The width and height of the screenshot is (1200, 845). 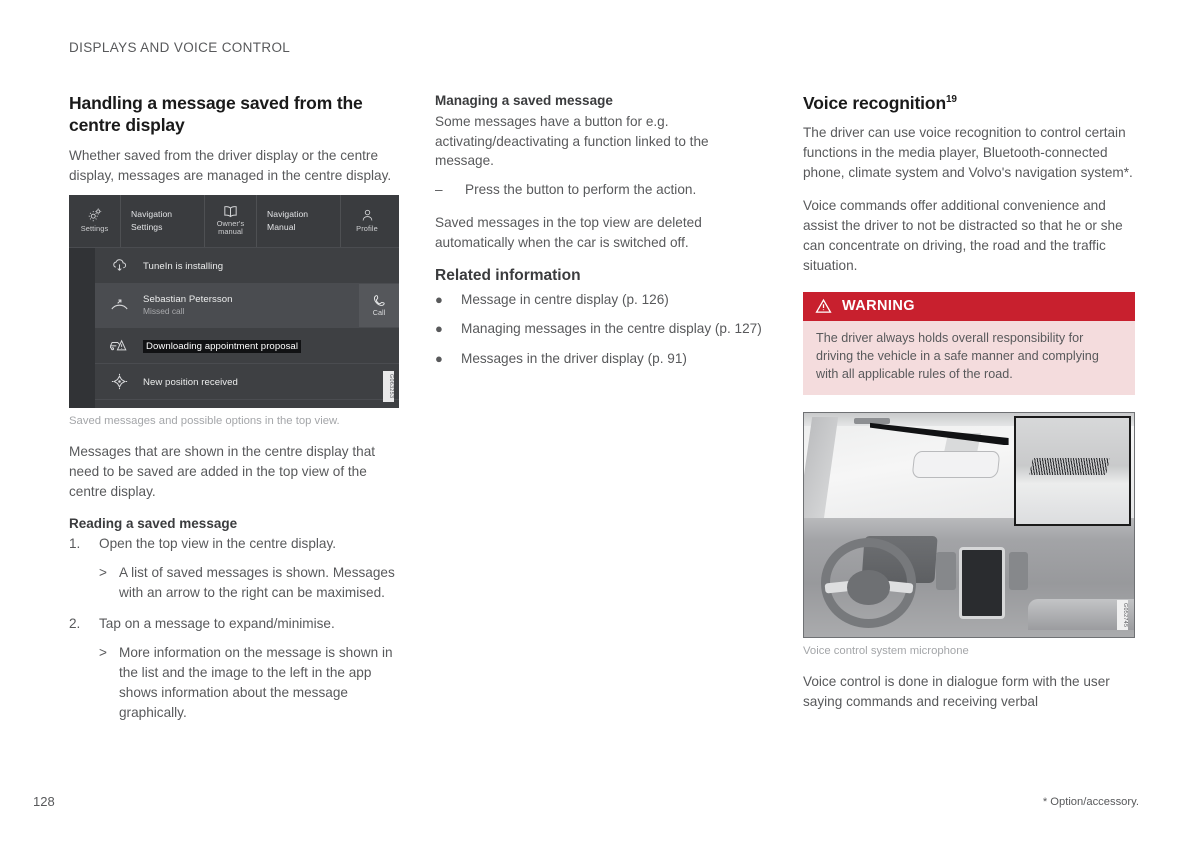 What do you see at coordinates (878, 306) in the screenshot?
I see `warning-title: WARNING` at bounding box center [878, 306].